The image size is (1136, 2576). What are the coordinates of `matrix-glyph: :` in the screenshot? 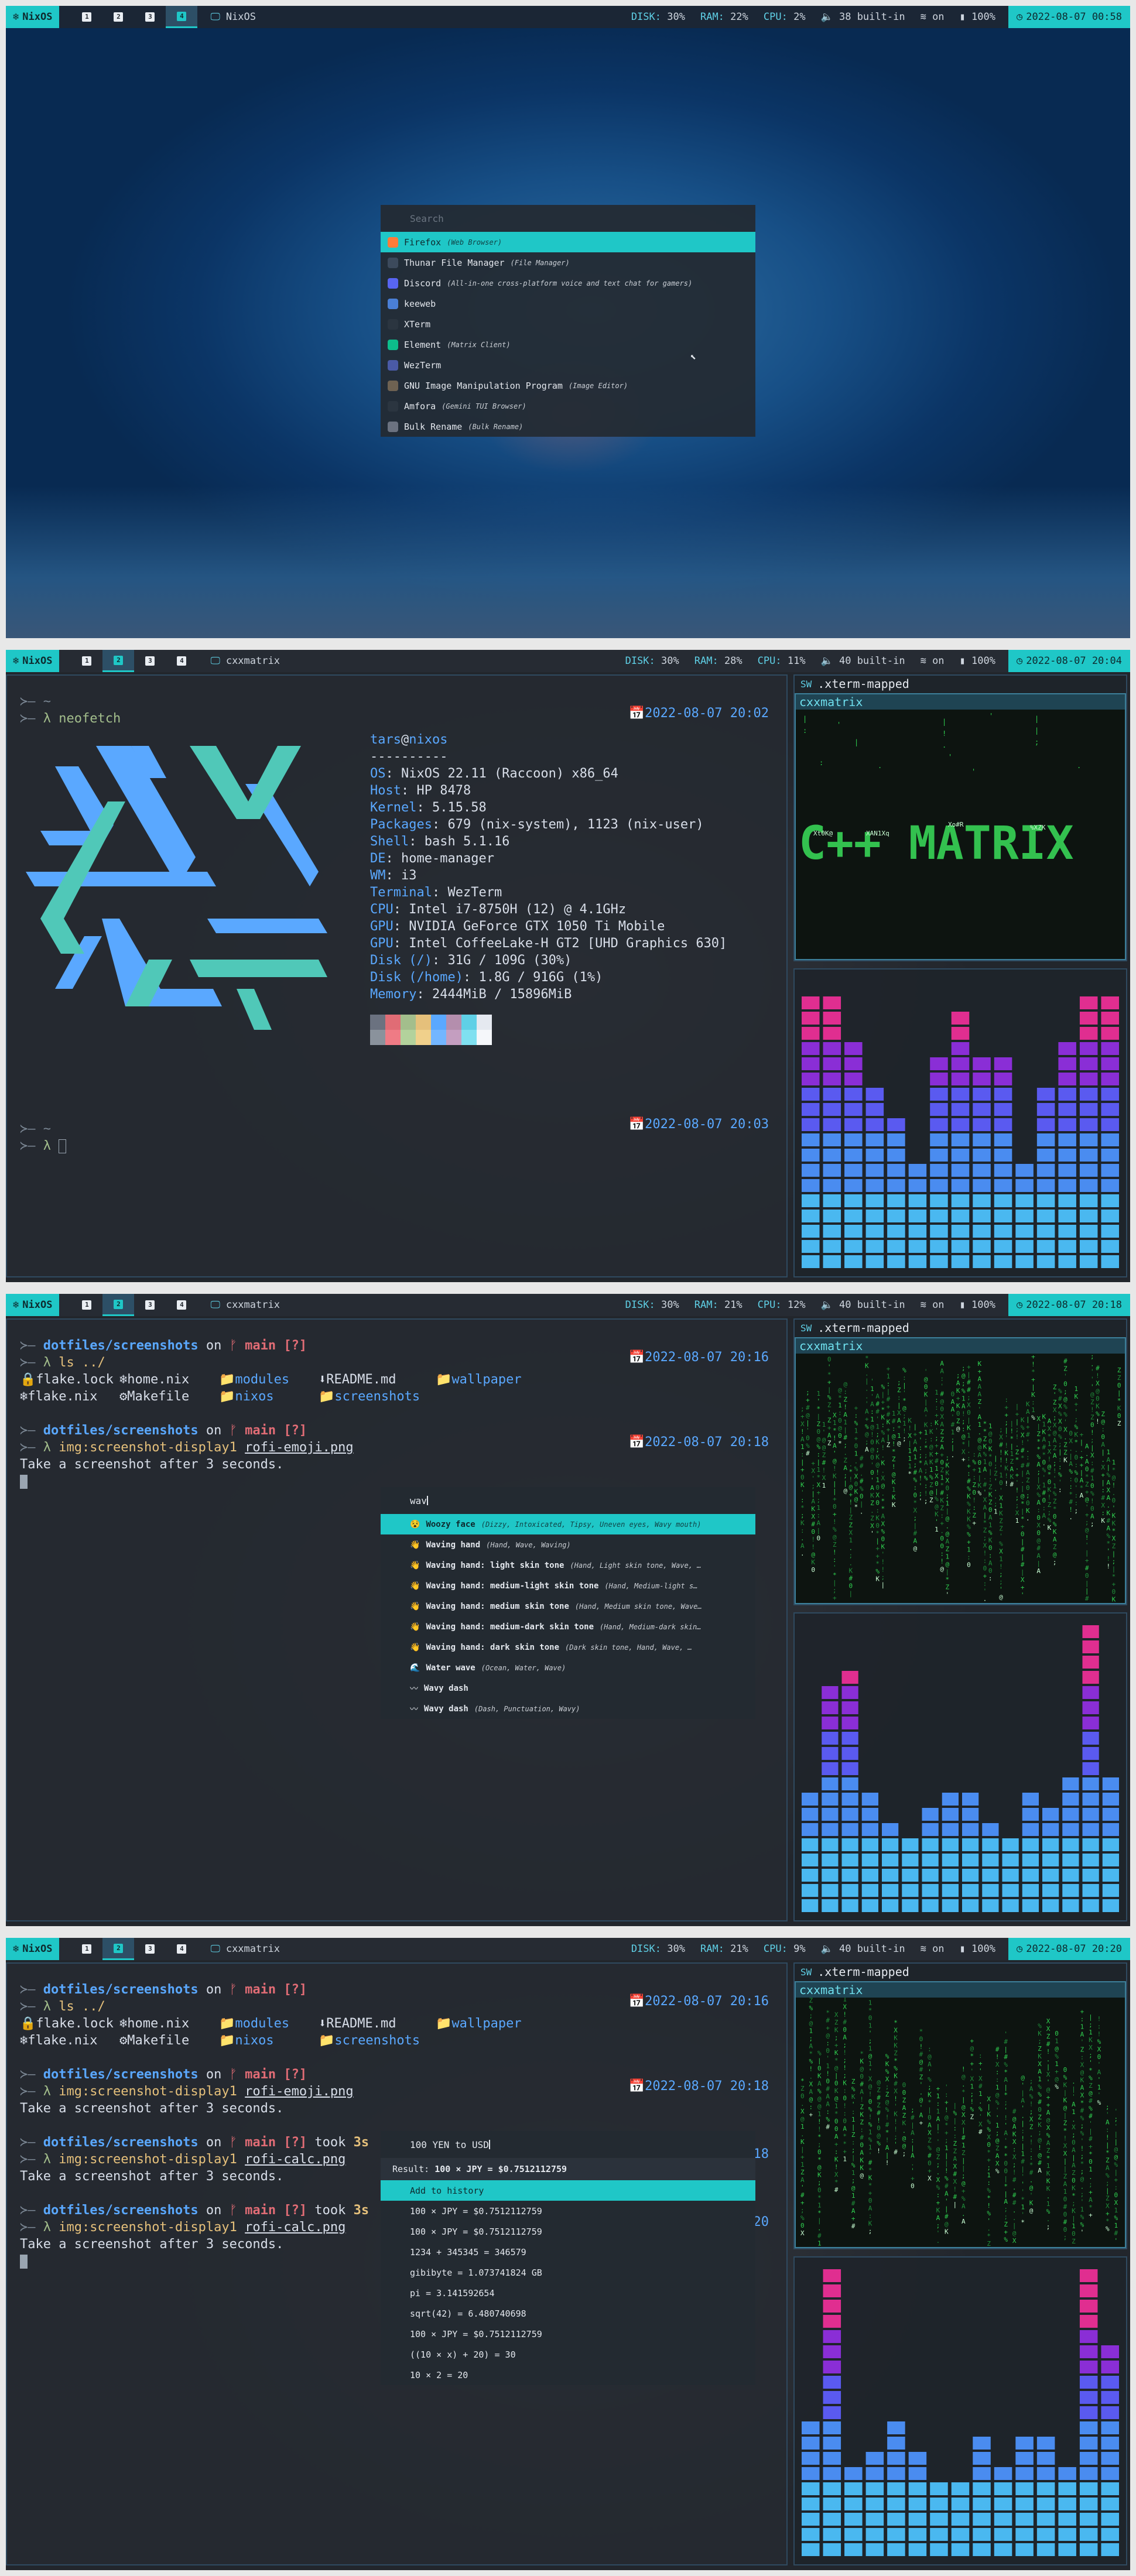 It's located at (1028, 1457).